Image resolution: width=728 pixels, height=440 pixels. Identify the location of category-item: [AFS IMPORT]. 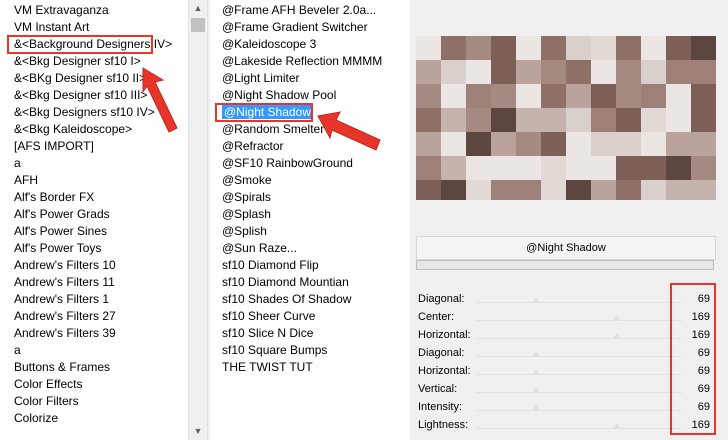
(77, 146).